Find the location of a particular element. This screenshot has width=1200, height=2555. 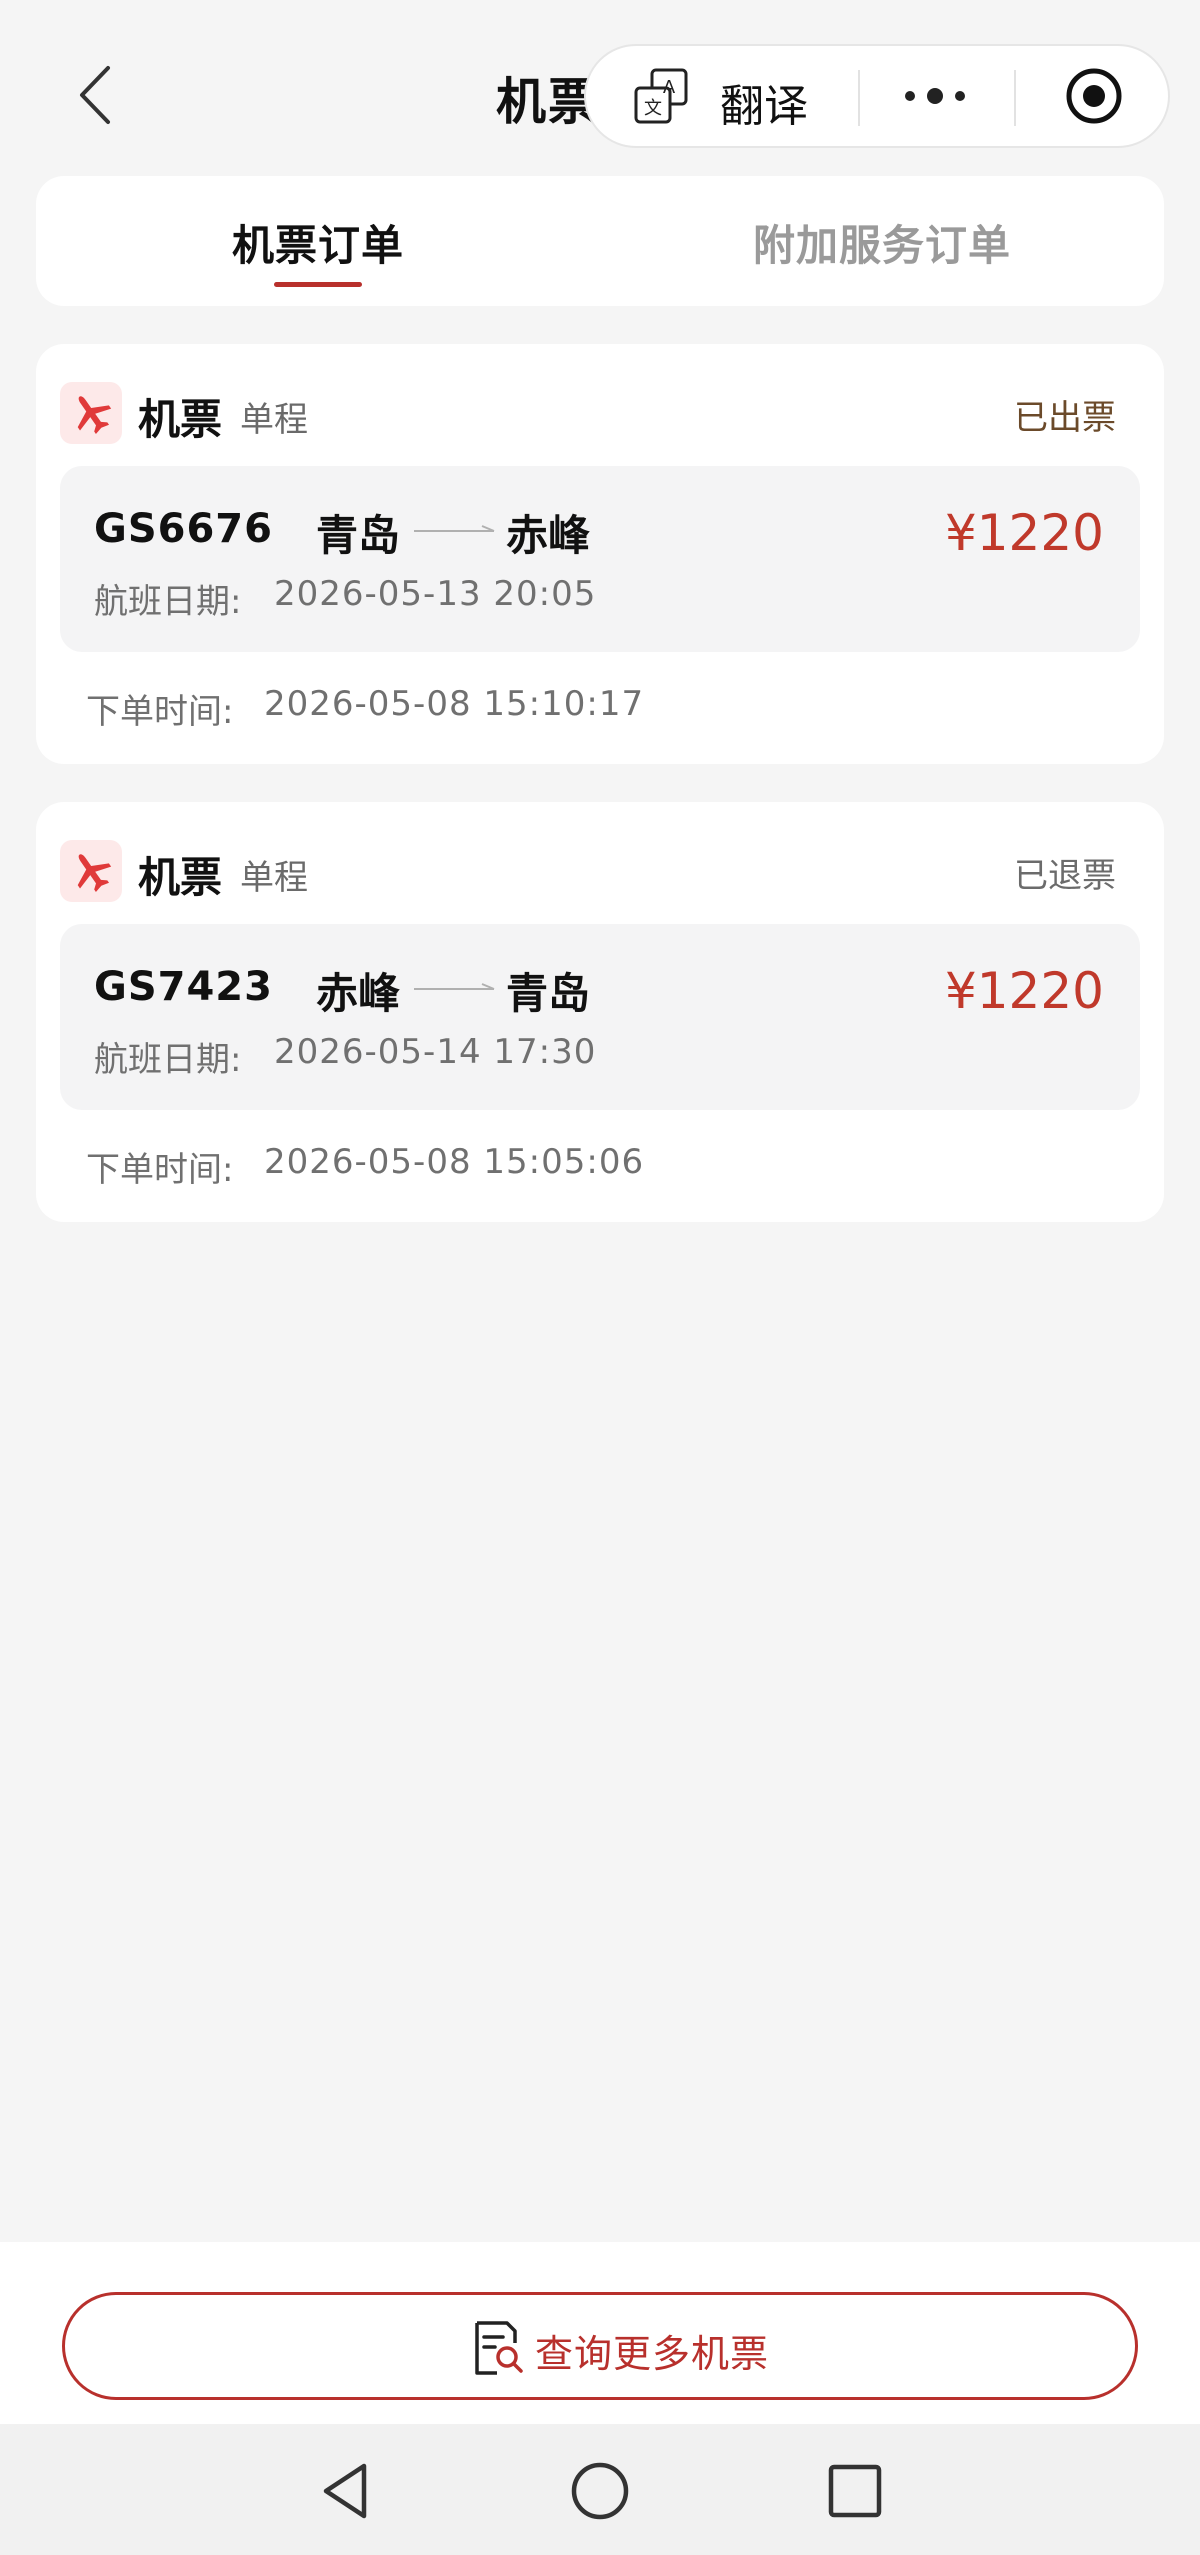

more-dots-icon is located at coordinates (935, 96).